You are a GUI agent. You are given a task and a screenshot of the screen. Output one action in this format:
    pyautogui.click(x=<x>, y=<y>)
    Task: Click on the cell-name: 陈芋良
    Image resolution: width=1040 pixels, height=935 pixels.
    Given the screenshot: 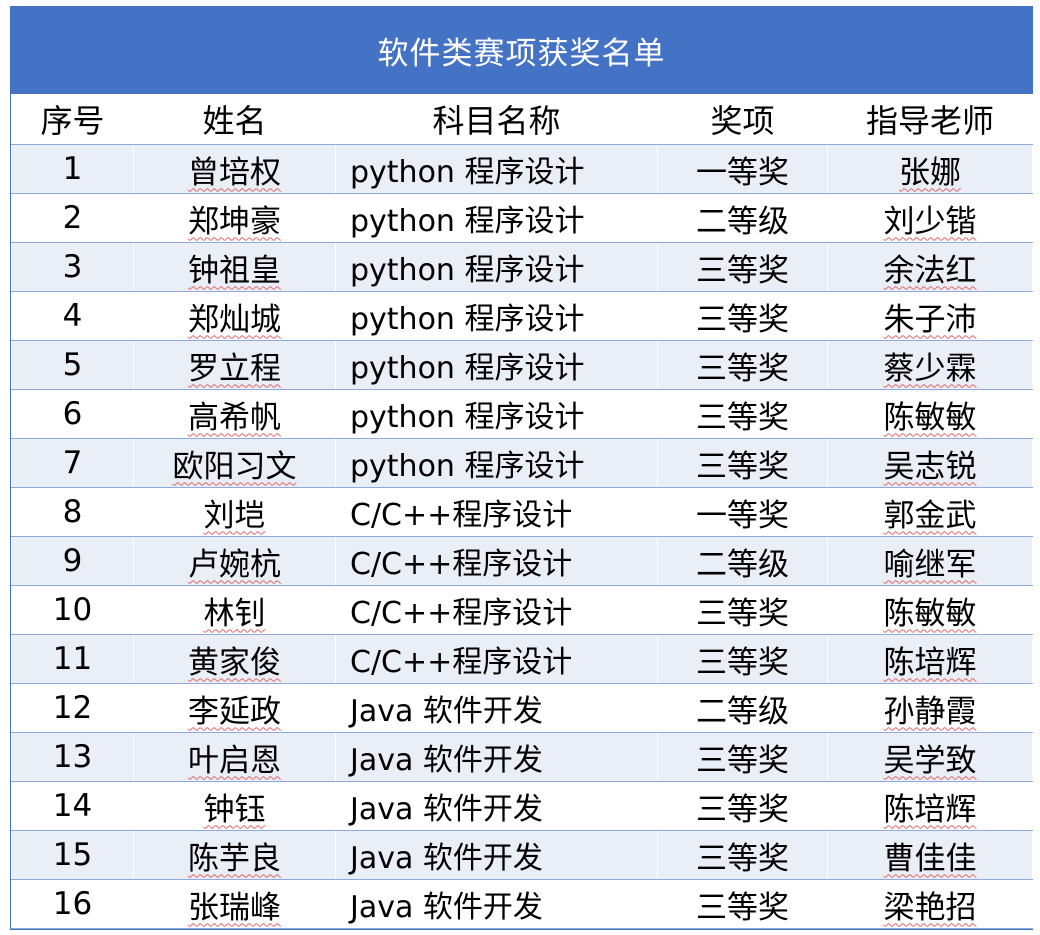 What is the action you would take?
    pyautogui.click(x=234, y=855)
    